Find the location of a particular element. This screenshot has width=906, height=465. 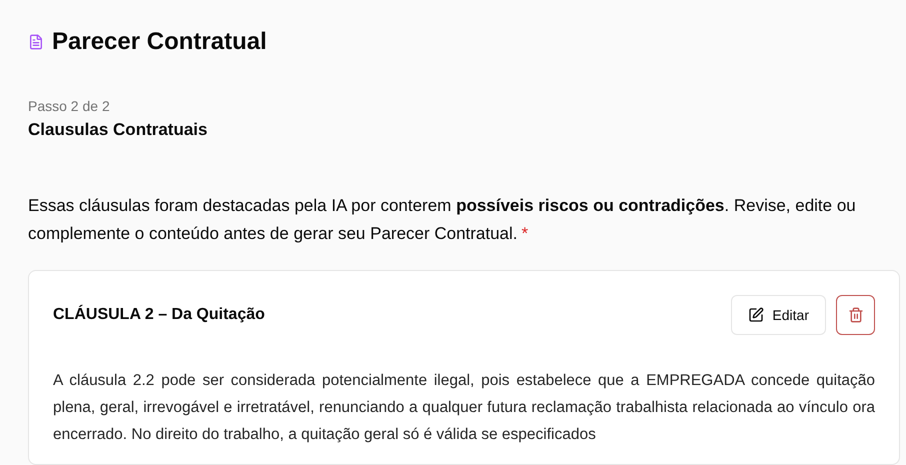

edit-button: Editar is located at coordinates (778, 315).